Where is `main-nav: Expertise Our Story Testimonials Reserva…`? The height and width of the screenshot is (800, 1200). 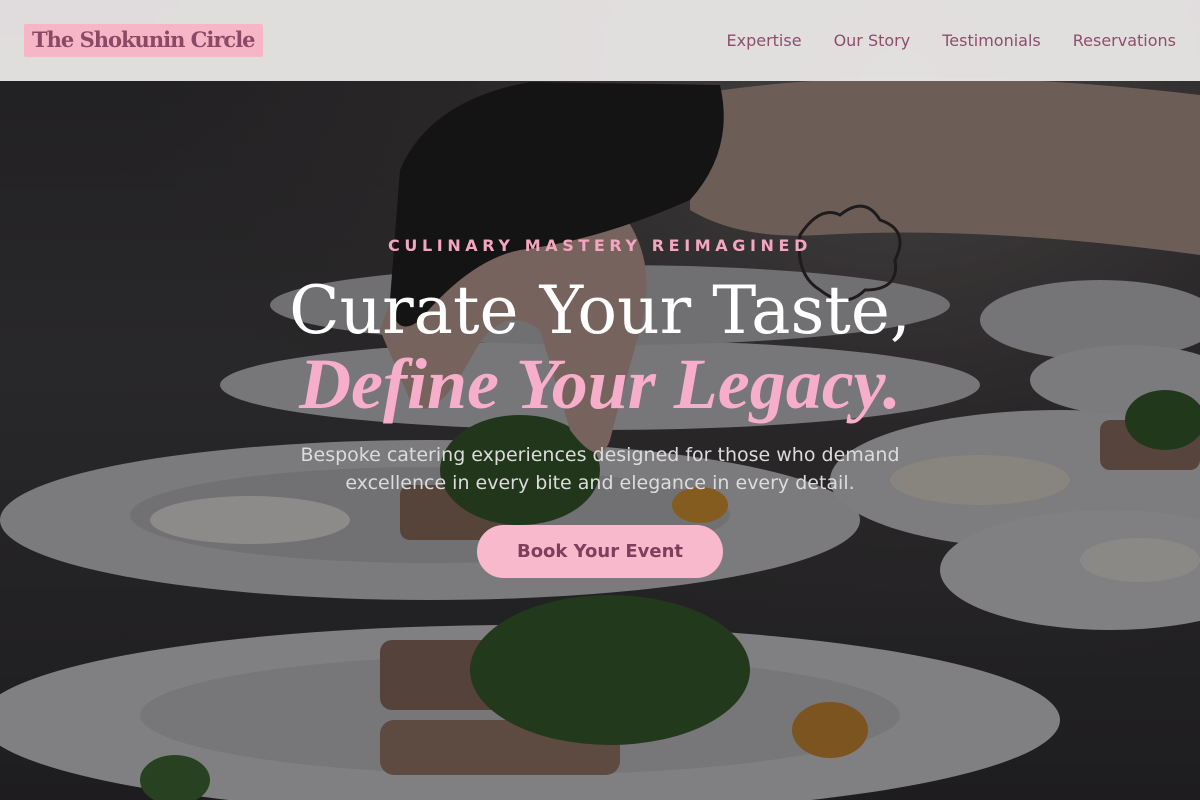
main-nav: Expertise Our Story Testimonials Reserva… is located at coordinates (952, 40).